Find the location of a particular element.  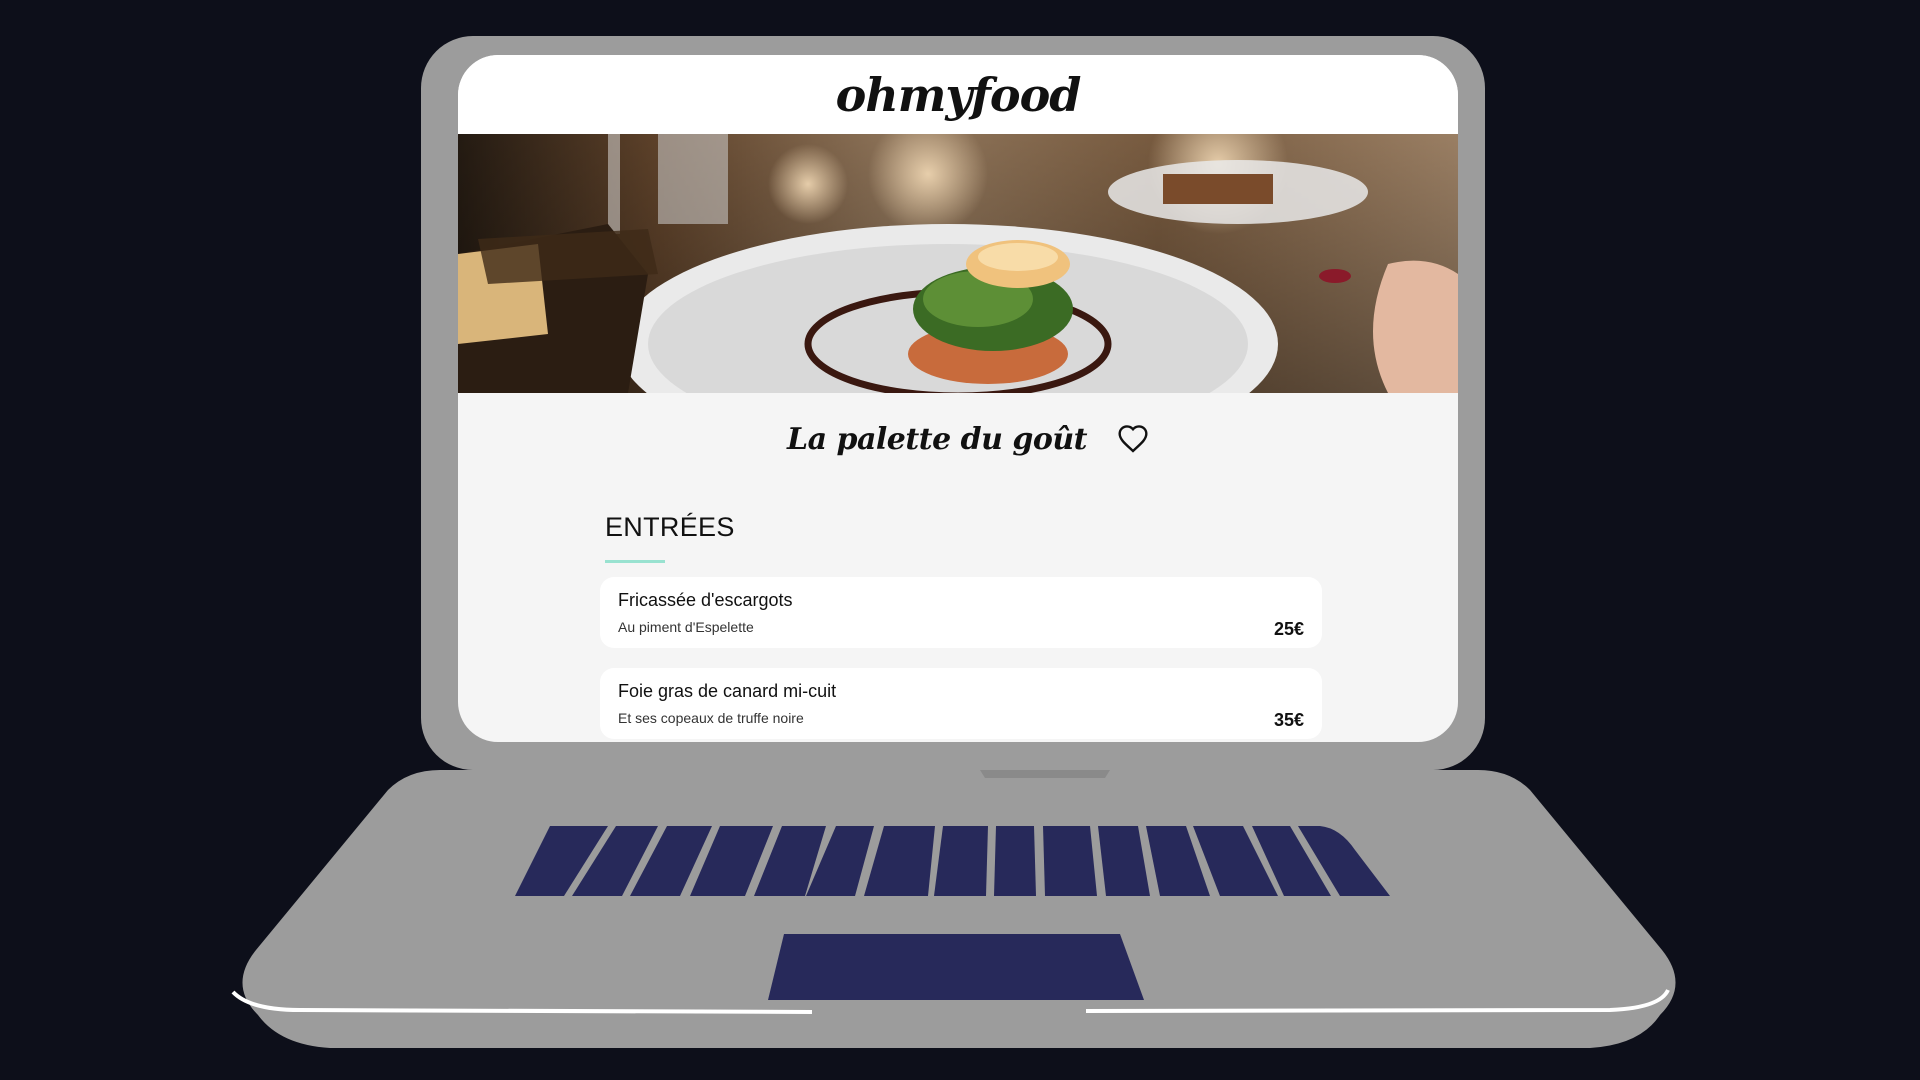

dish-description: Et ses copeaux de truffe noire is located at coordinates (711, 718).